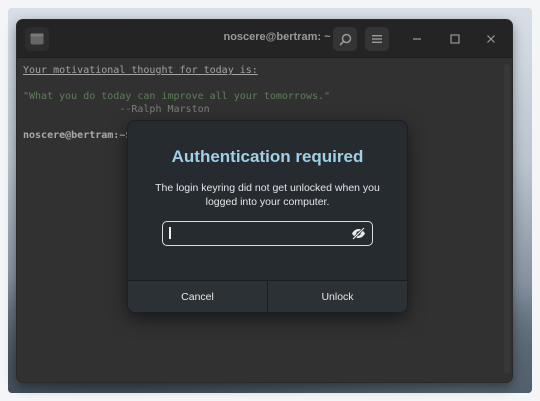 This screenshot has width=540, height=401. What do you see at coordinates (198, 296) in the screenshot?
I see `cancel-button: Cancel` at bounding box center [198, 296].